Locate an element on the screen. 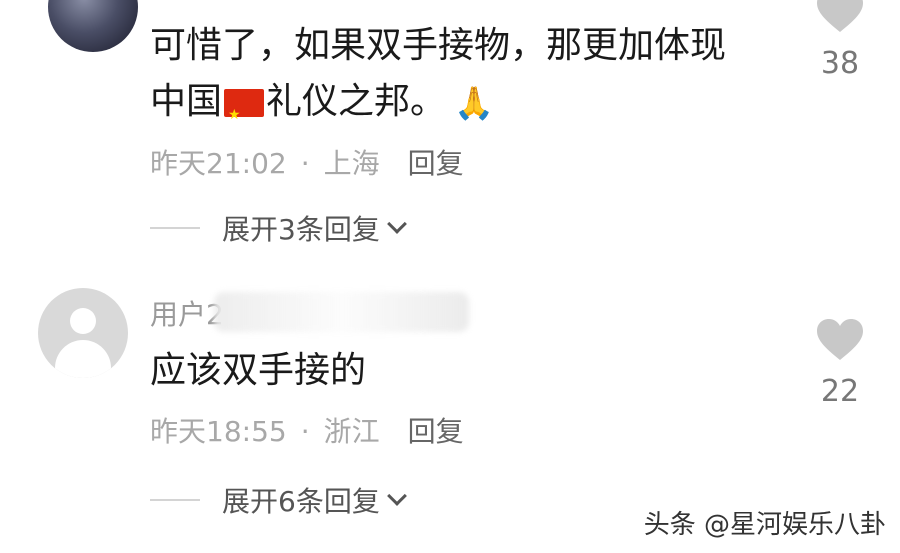  watermark: 头条 @星河娱乐八卦 is located at coordinates (764, 525).